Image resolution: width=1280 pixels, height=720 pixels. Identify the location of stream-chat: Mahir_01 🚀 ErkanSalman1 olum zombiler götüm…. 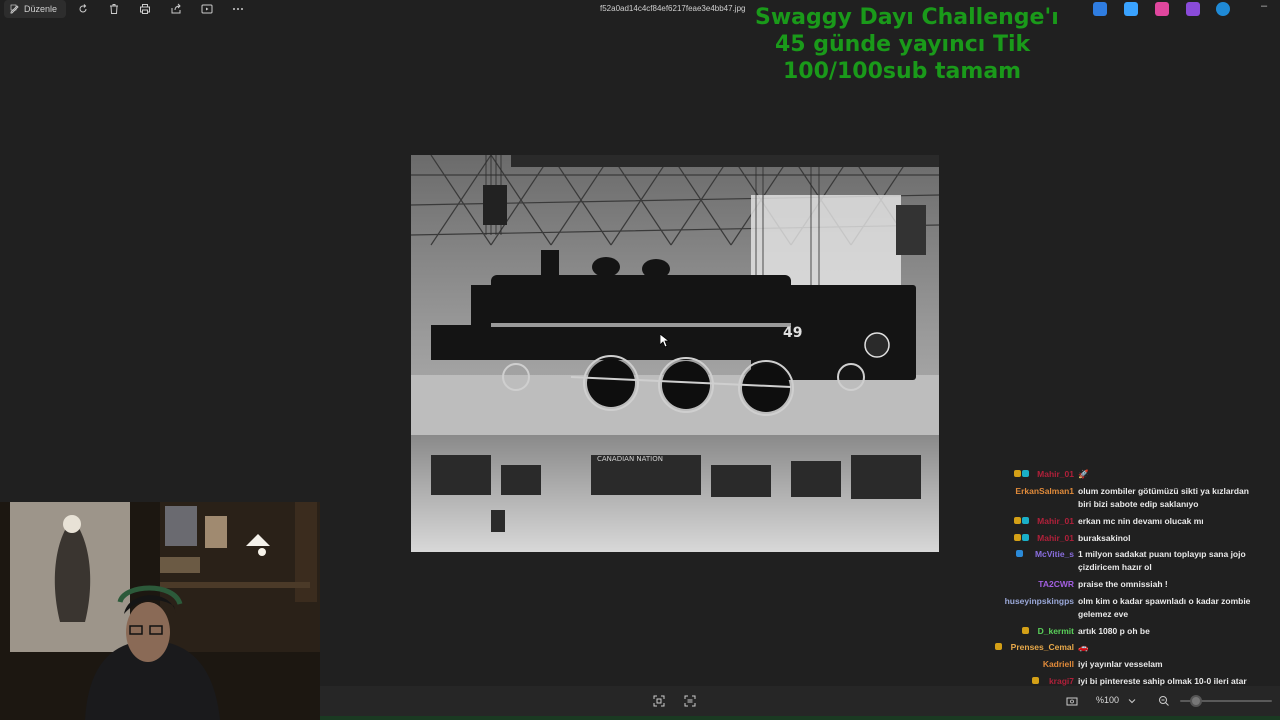
(1130, 593).